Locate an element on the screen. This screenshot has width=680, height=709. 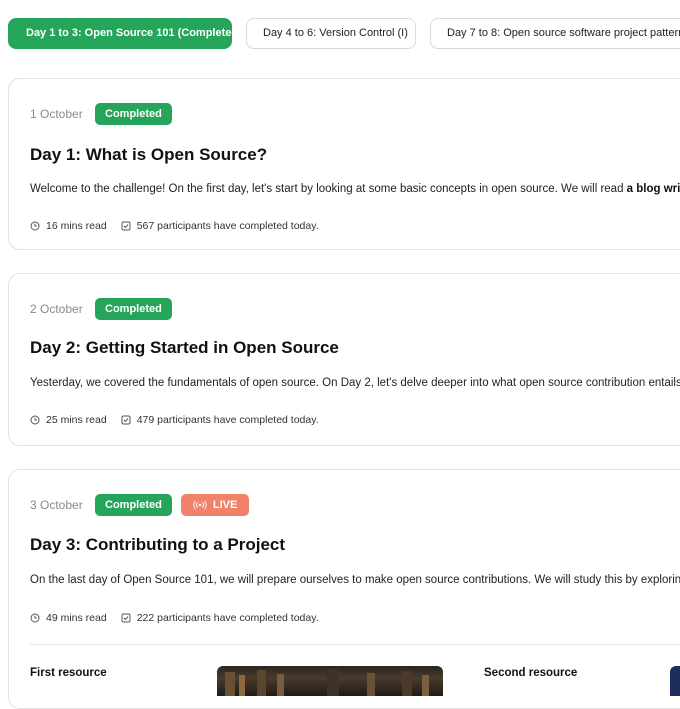
participants-count: 479 participants have completed today. is located at coordinates (227, 420).